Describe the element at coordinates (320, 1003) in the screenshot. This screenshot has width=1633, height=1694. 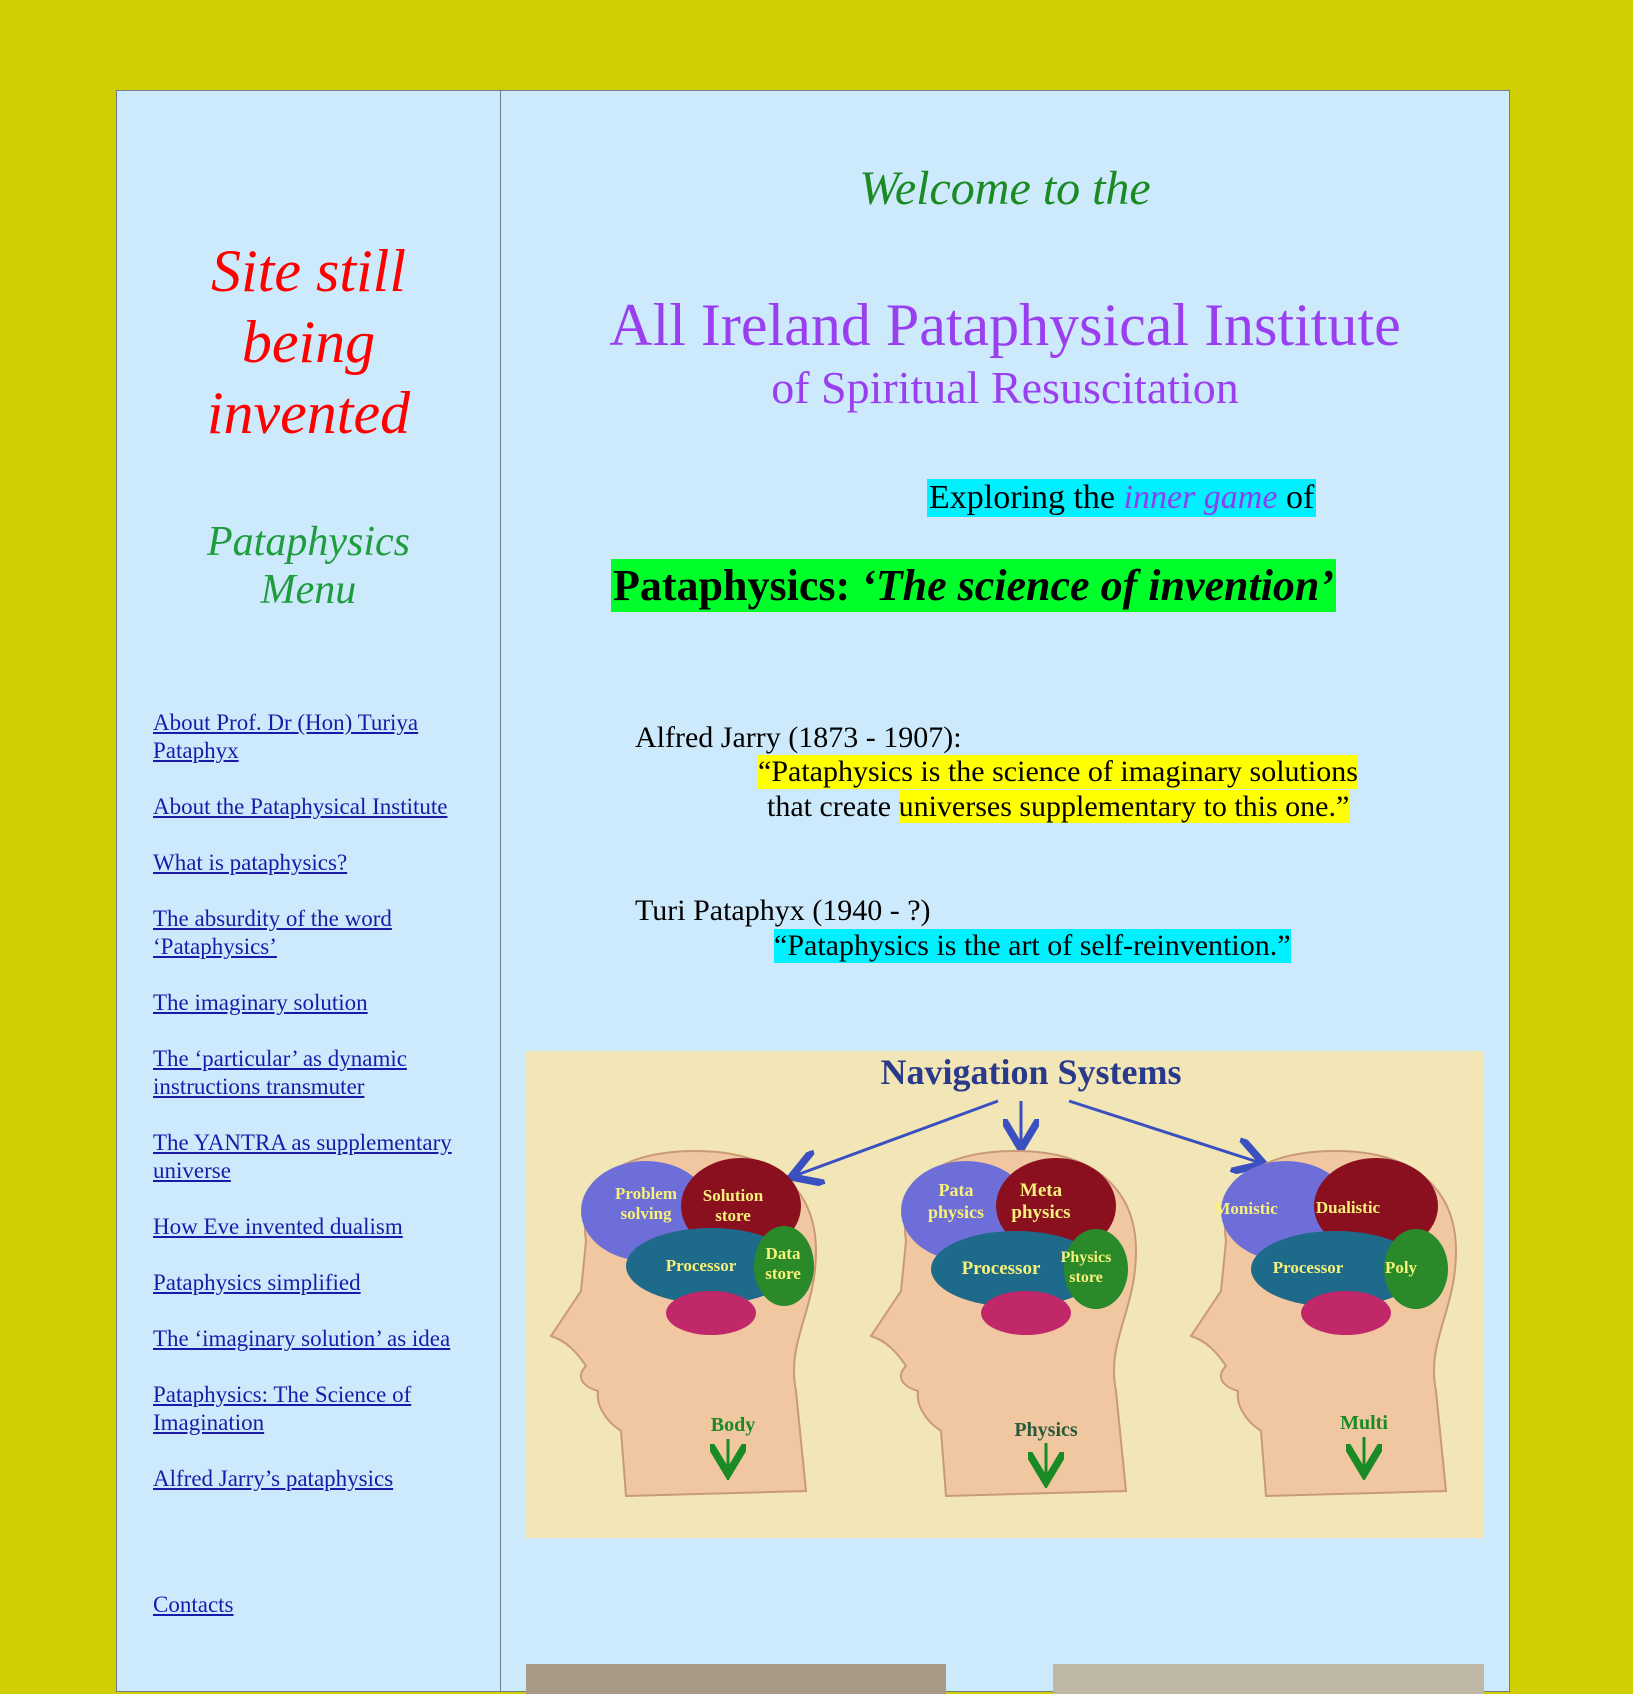
I see `menu-link-imaginary-solution: The imaginary solution` at that location.